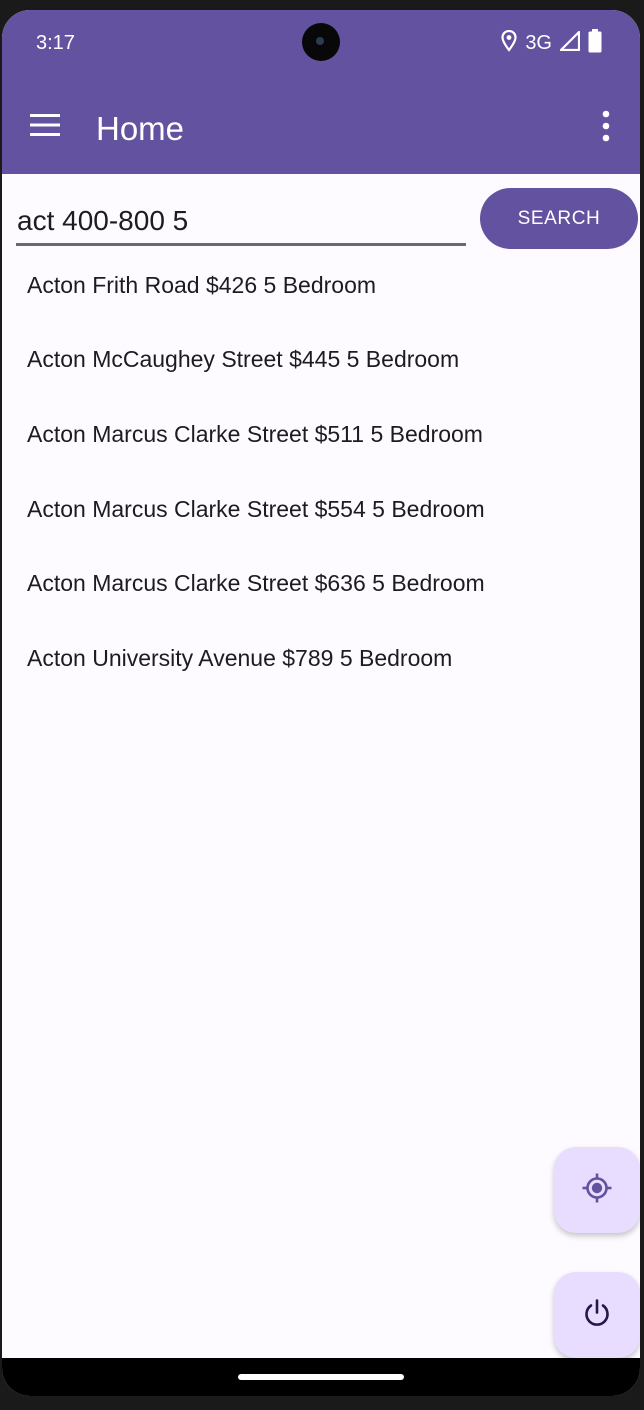  What do you see at coordinates (240, 657) in the screenshot?
I see `result-item-label: Acton University Avenue $789 5 Bedroom` at bounding box center [240, 657].